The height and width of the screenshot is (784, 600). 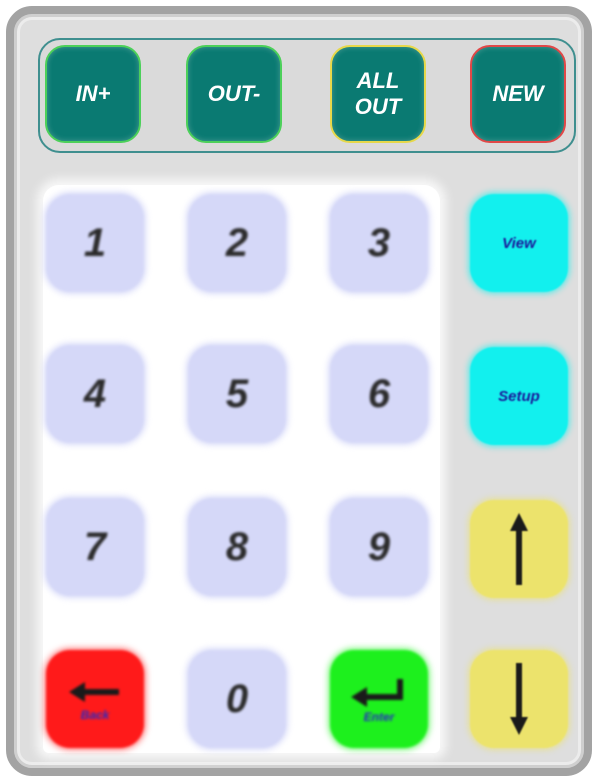 I want to click on key-4-label: 4, so click(x=95, y=393).